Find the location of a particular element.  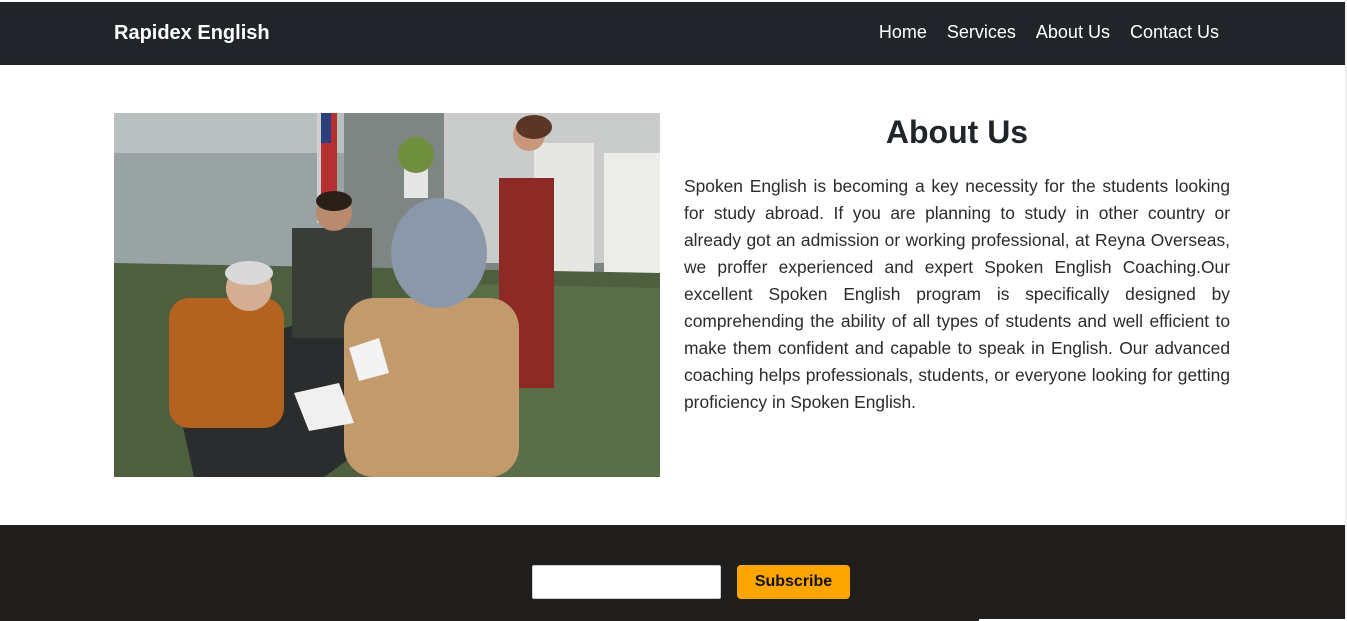

subscribe-button: Subscribe is located at coordinates (793, 582).